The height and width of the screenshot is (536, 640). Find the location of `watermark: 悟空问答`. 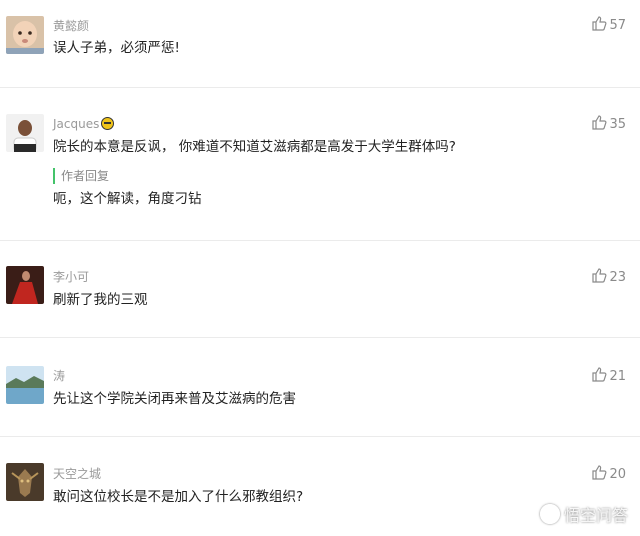

watermark: 悟空问答 is located at coordinates (583, 514).